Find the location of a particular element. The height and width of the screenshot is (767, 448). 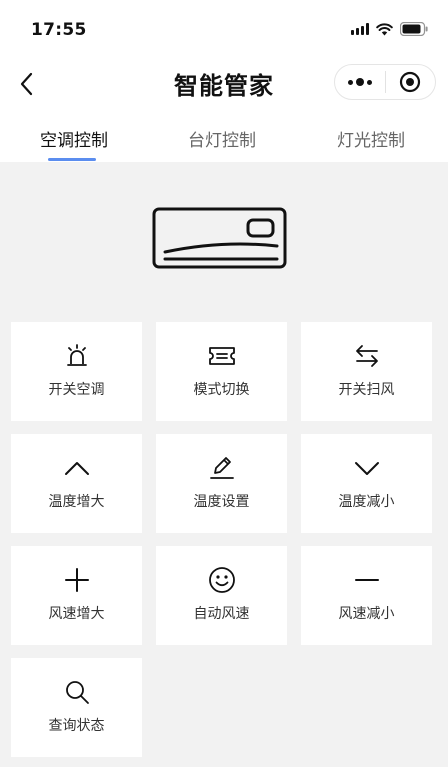

search-icon is located at coordinates (77, 692).